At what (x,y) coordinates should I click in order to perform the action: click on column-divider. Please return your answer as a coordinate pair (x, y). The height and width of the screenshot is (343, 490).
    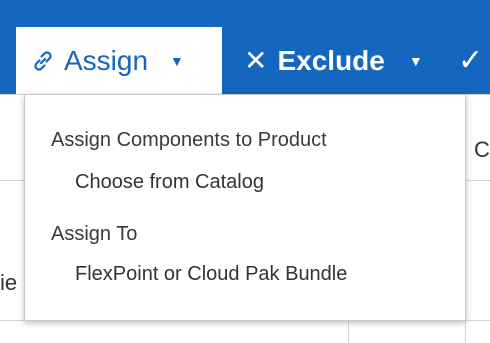
    Looking at the image, I should click on (348, 331).